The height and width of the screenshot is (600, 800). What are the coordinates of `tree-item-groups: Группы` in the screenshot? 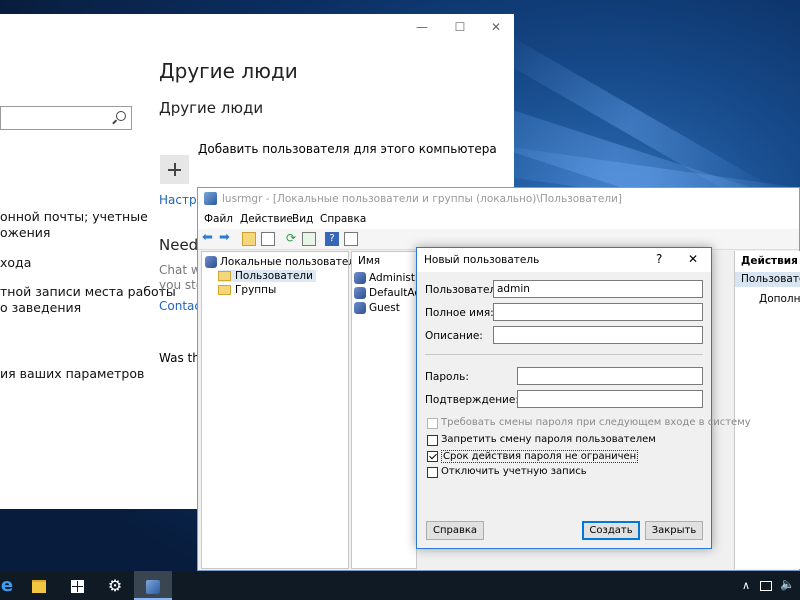 It's located at (247, 290).